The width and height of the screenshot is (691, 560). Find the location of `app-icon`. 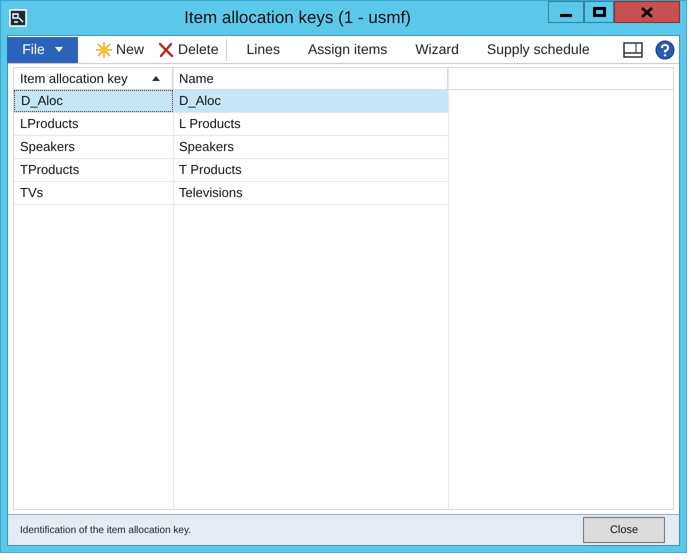

app-icon is located at coordinates (18, 18).